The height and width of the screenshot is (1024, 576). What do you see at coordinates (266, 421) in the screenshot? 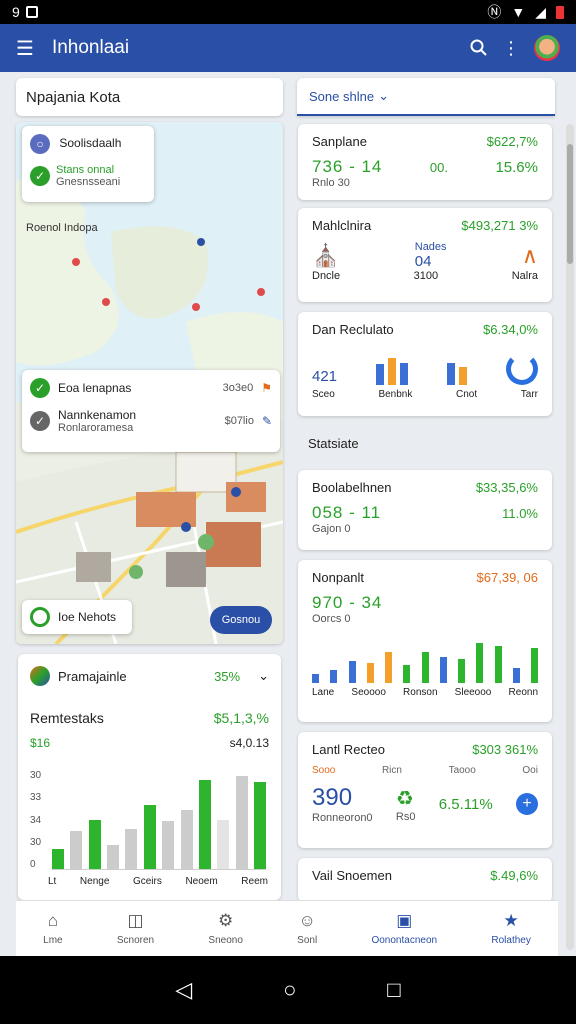
I see `edit-icon: ✎` at bounding box center [266, 421].